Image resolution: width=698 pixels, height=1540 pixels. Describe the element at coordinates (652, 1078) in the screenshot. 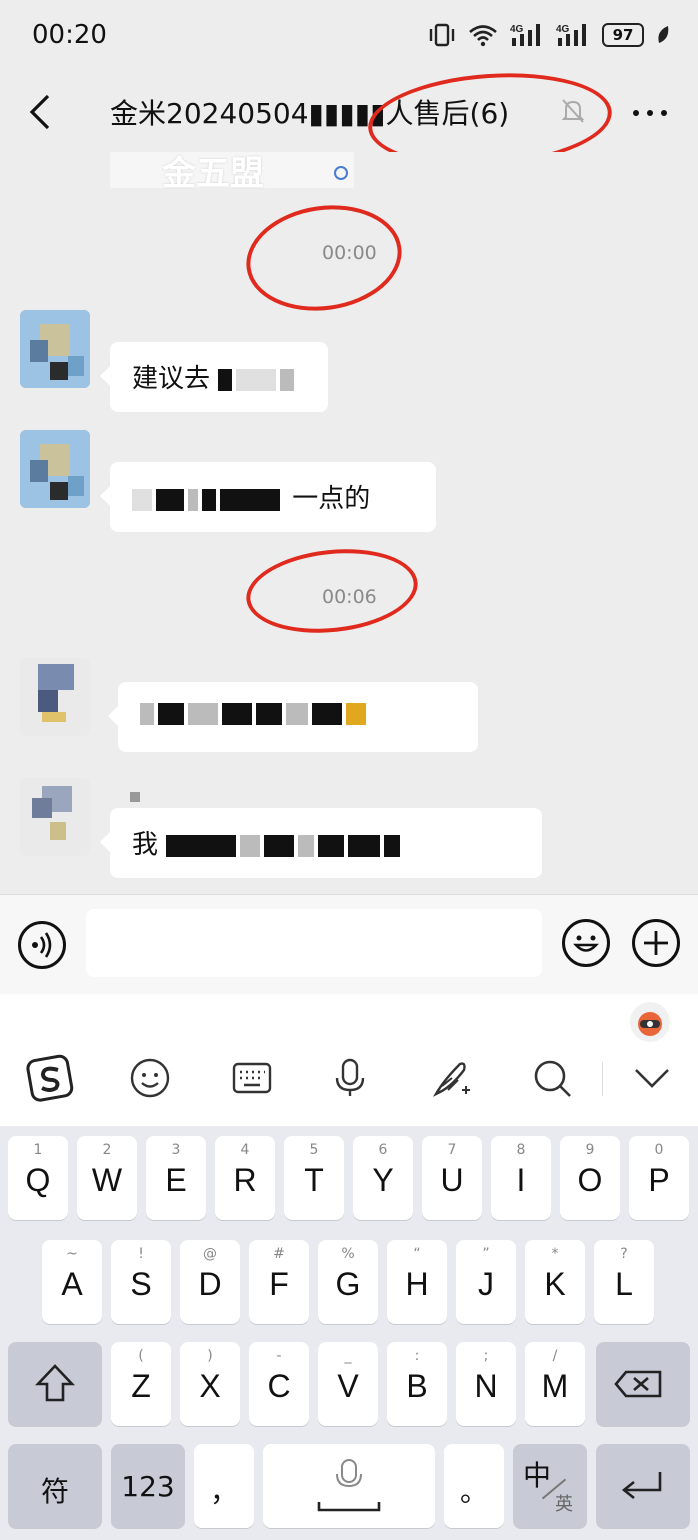

I see `collapse-keyboard-icon` at that location.